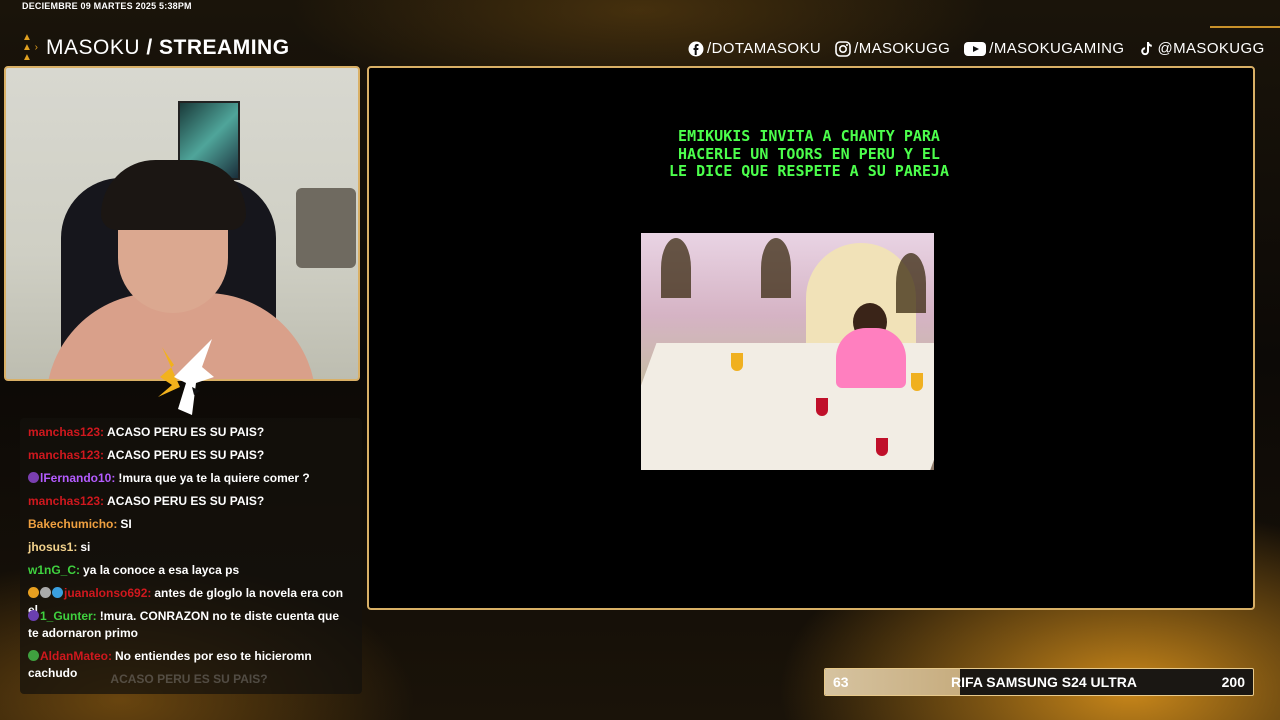  I want to click on social-instagram: /MASOKUGG, so click(892, 48).